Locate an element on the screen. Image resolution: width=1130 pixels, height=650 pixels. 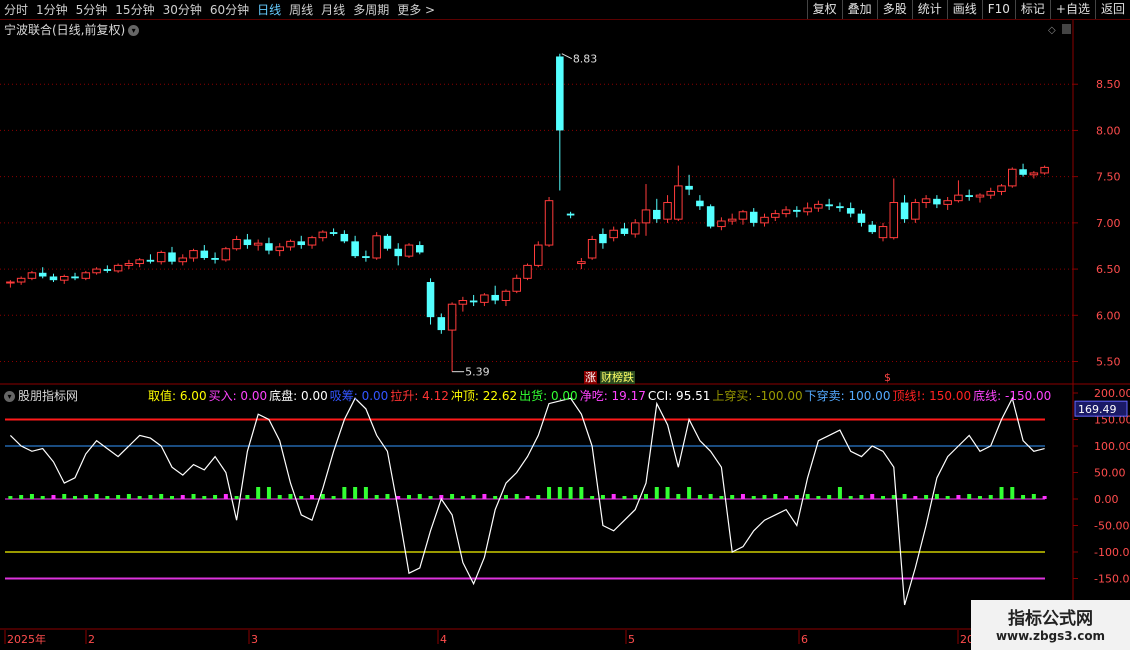
toolbar-button-7: +自选 is located at coordinates (1072, 9).